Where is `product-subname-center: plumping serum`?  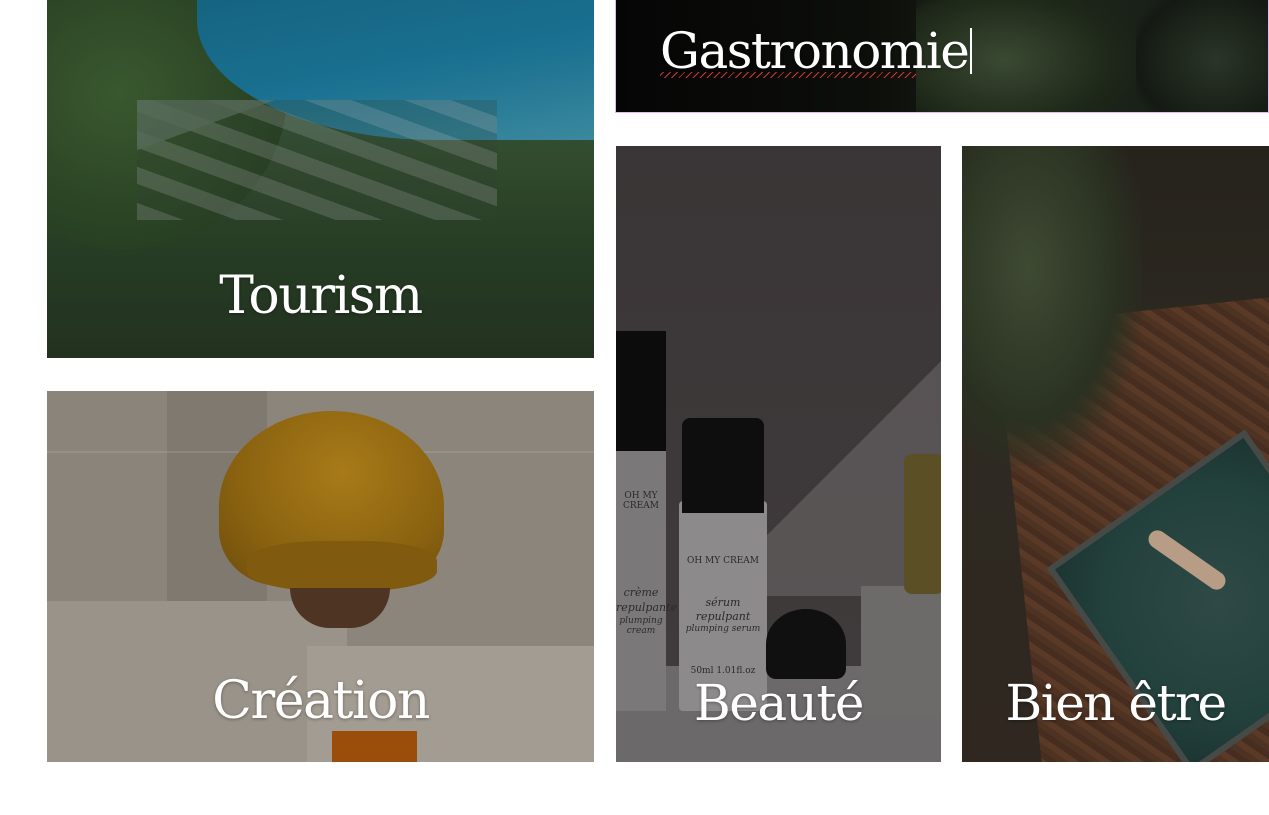 product-subname-center: plumping serum is located at coordinates (723, 629).